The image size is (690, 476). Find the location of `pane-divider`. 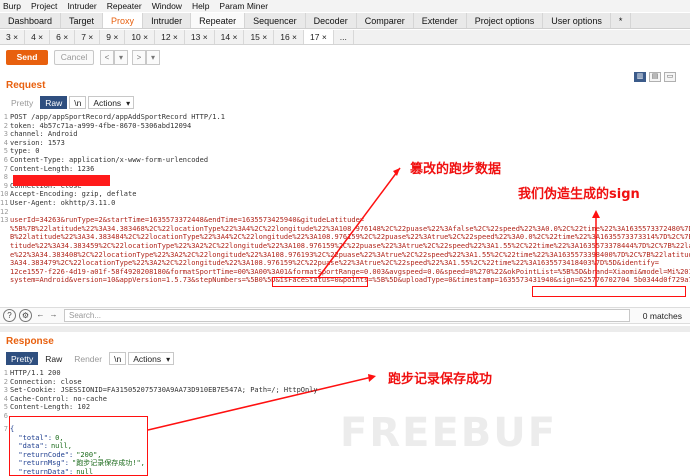

pane-divider is located at coordinates (345, 329).